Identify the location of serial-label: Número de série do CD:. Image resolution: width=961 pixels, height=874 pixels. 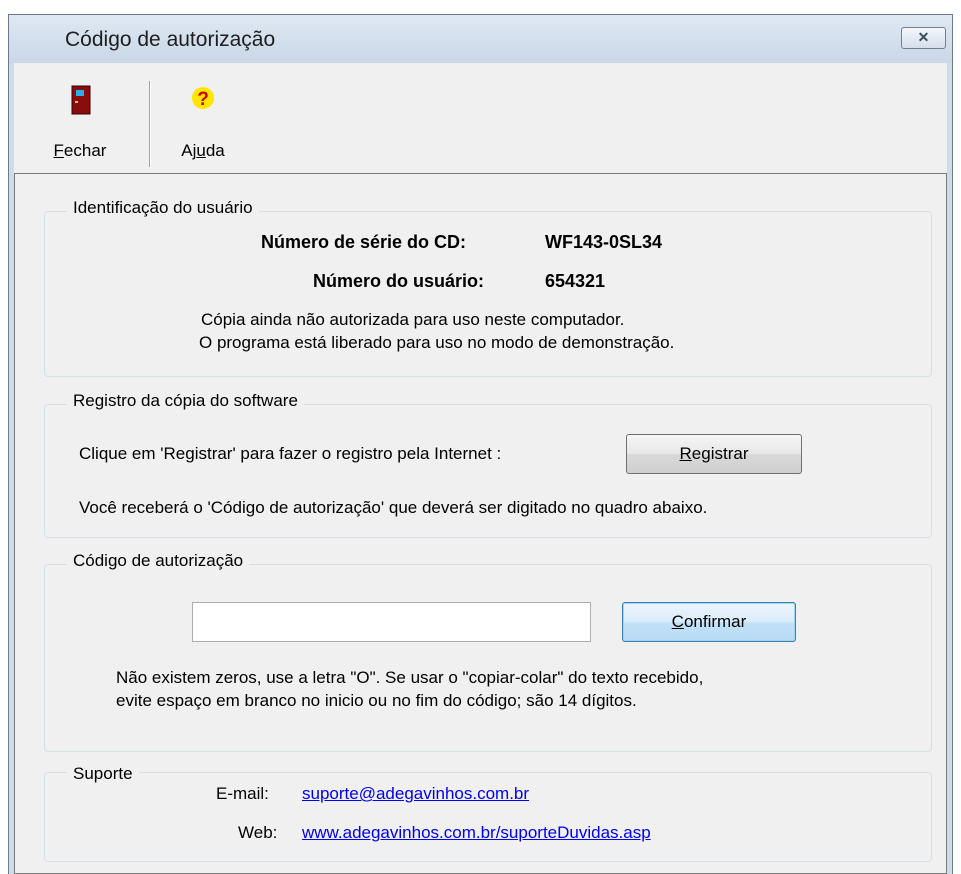
(364, 242).